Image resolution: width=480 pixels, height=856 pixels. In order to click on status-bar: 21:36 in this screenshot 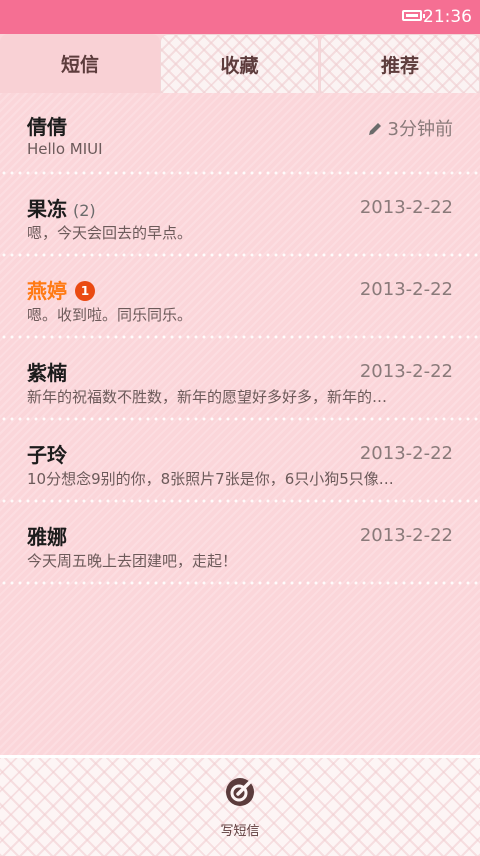, I will do `click(240, 17)`.